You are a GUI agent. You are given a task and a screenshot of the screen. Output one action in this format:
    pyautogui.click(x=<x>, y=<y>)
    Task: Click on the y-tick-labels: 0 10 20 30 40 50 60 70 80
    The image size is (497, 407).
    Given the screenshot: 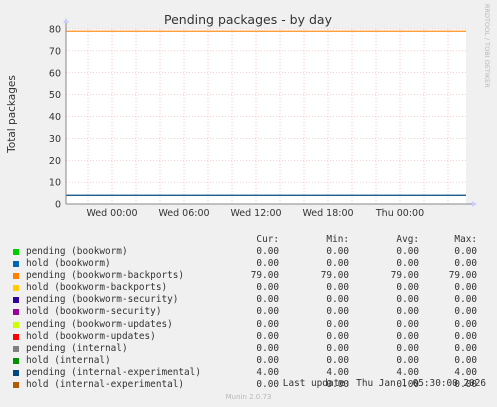 What is the action you would take?
    pyautogui.click(x=55, y=118)
    